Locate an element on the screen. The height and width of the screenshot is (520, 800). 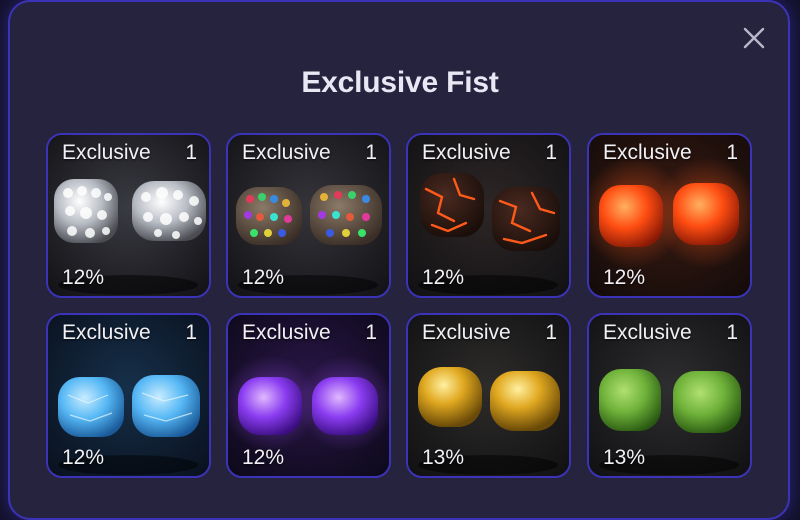
fist-card-grass: Exclusive 1 13% is located at coordinates (669, 395).